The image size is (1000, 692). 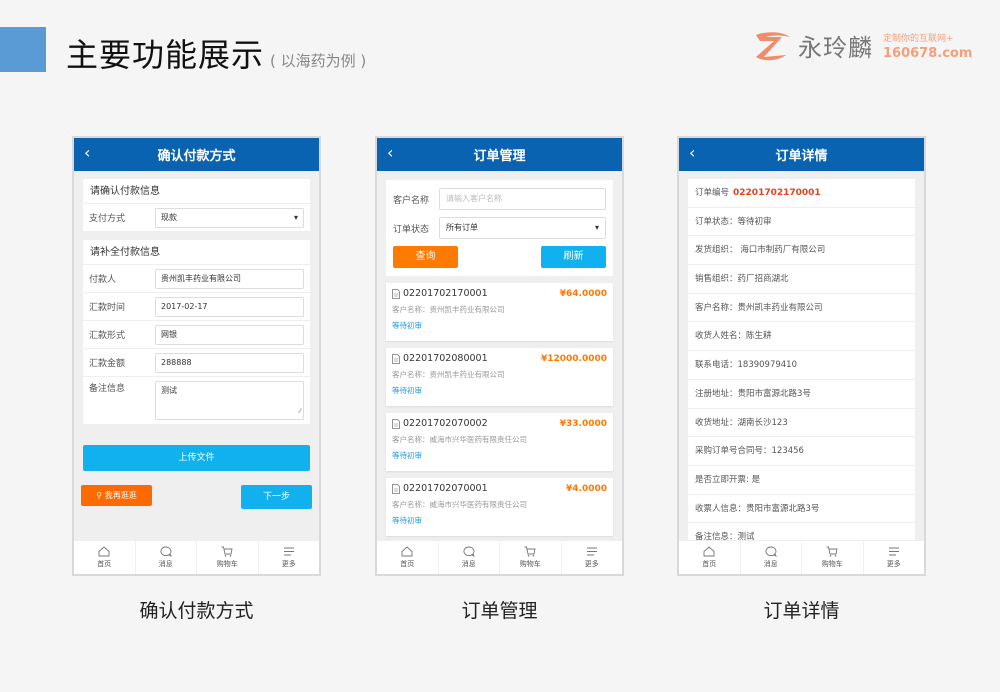 I want to click on form-row-remit-time: 汇款时间 2017-02-17, so click(x=196, y=307).